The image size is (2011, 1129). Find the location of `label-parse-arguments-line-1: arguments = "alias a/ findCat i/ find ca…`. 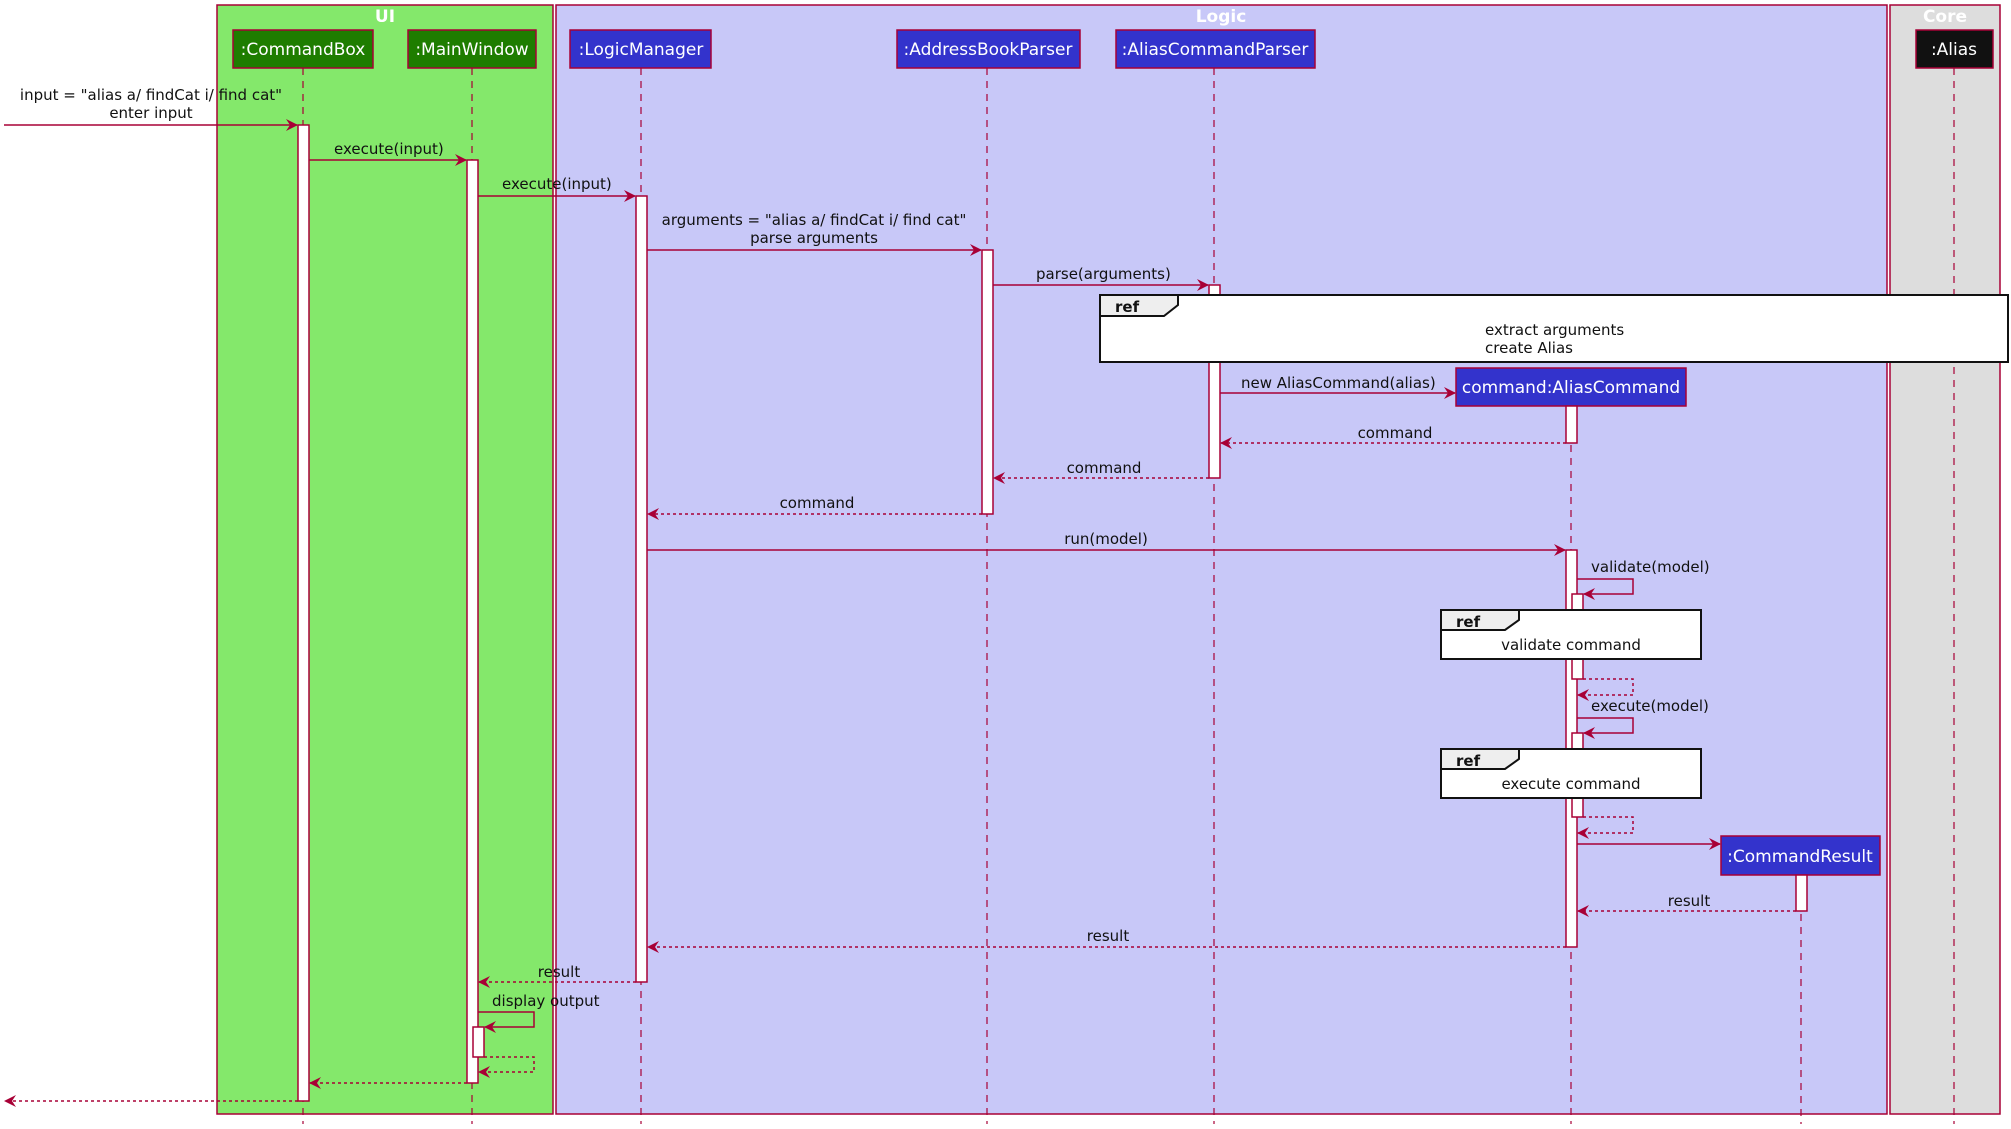

label-parse-arguments-line-1: arguments = "alias a/ findCat i/ find ca… is located at coordinates (814, 220).